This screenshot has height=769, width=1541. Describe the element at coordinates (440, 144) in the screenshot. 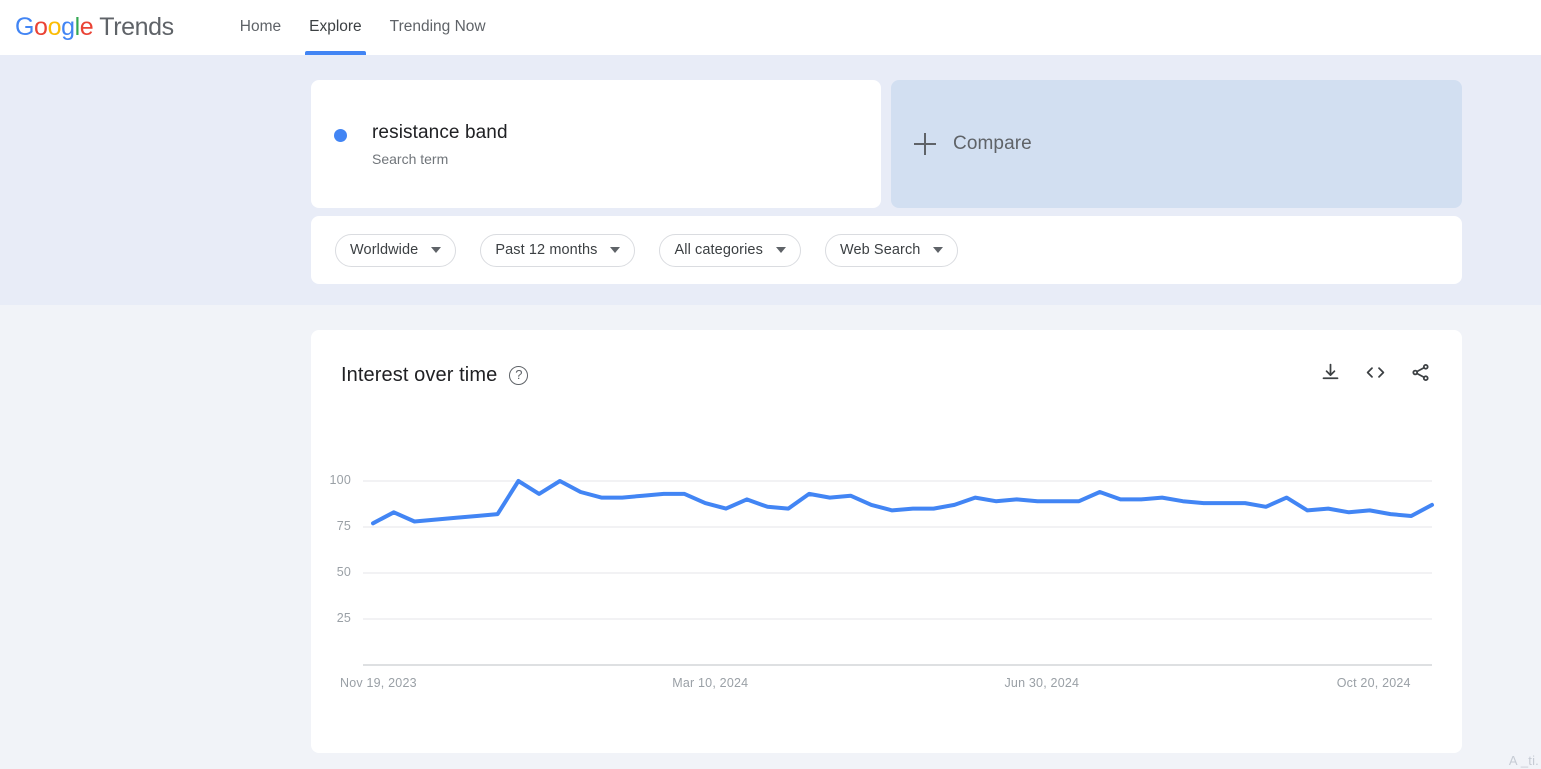

I see `search-term-text: resistance band Search term` at that location.